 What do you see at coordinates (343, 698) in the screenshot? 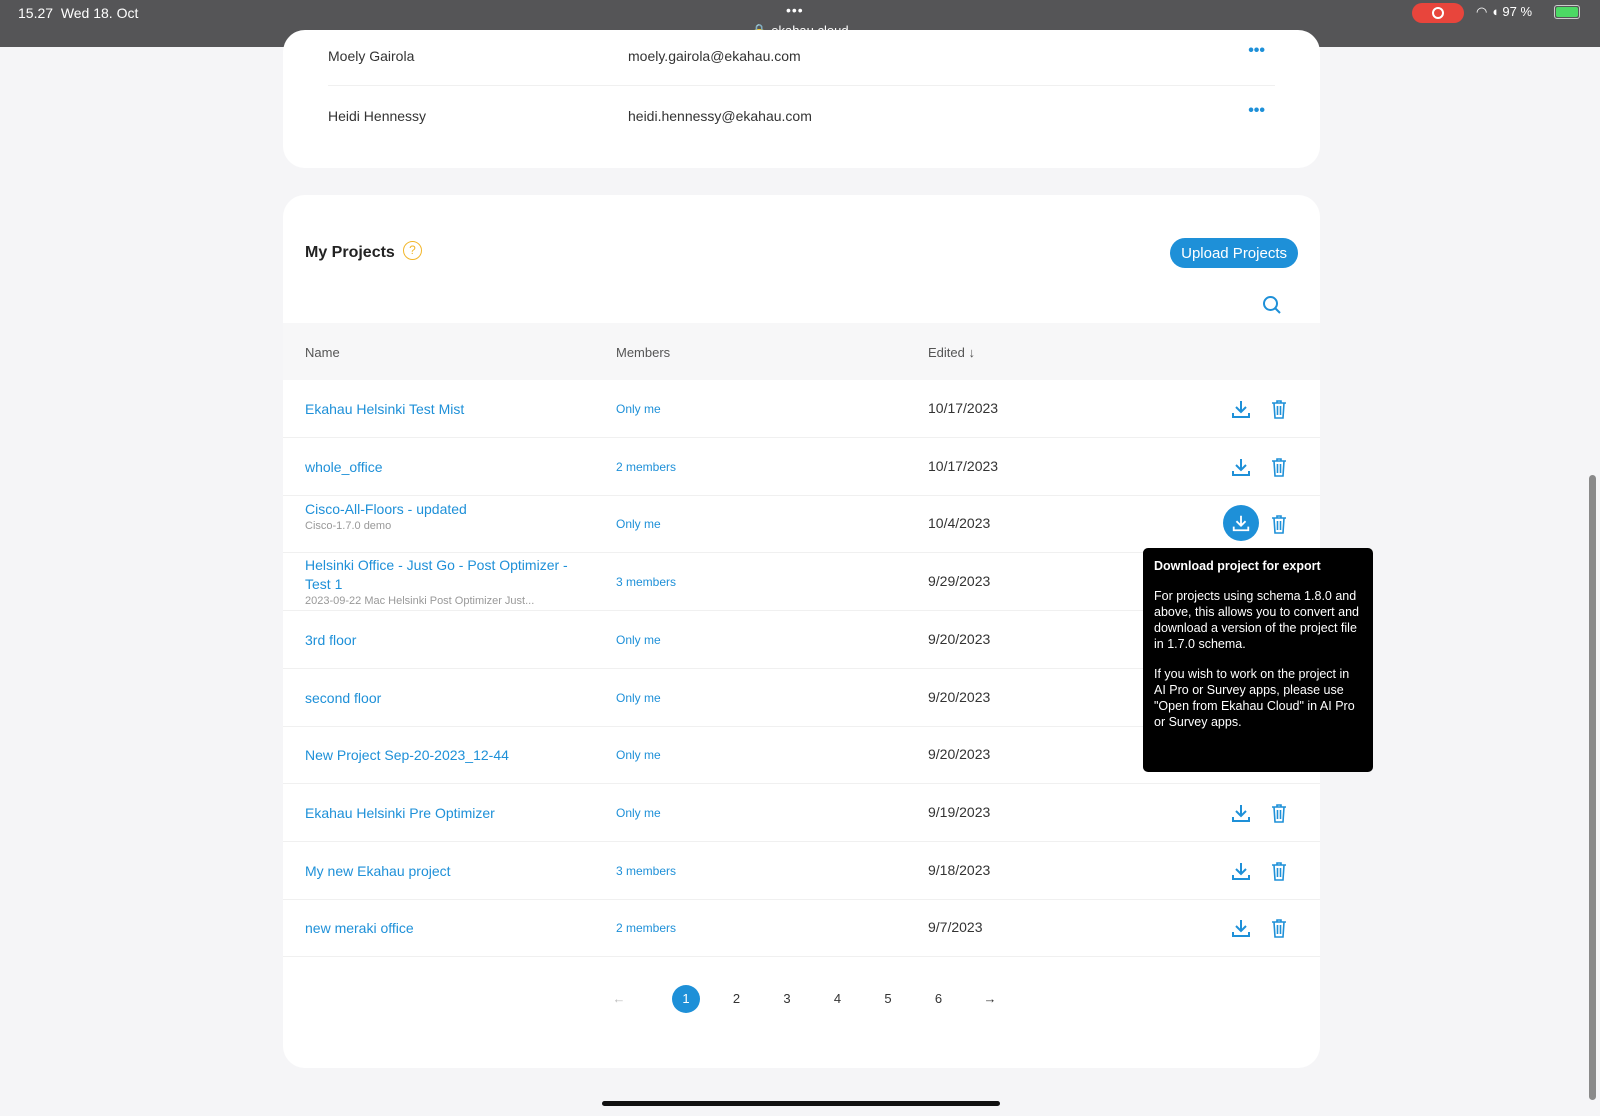
I see `project-name-link: second floor` at bounding box center [343, 698].